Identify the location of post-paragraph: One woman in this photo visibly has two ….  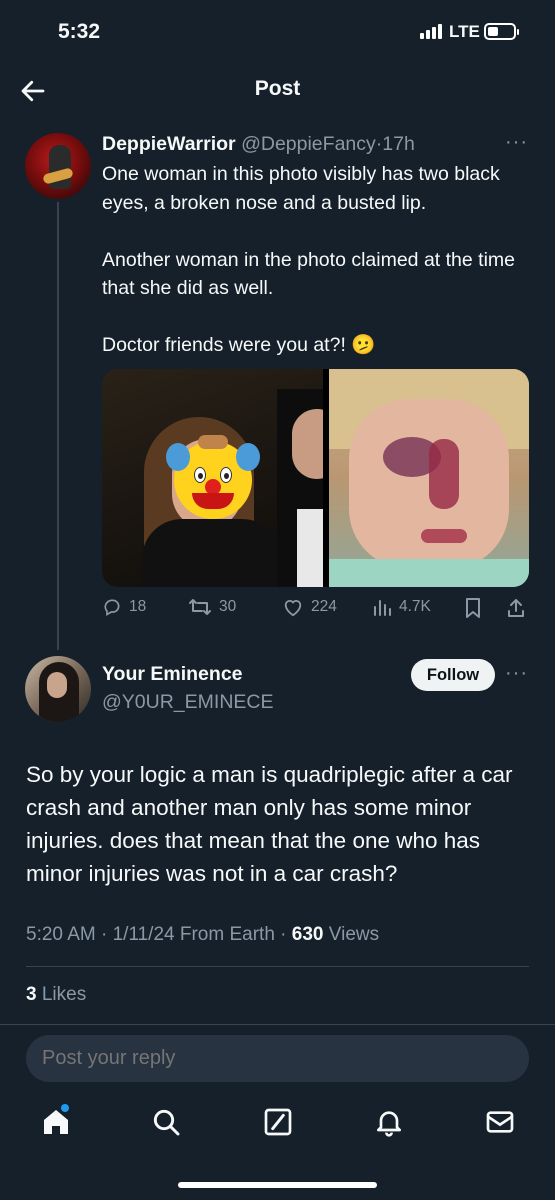
(301, 188).